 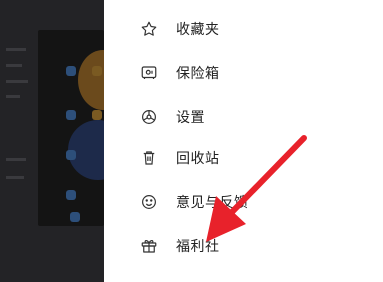 What do you see at coordinates (198, 30) in the screenshot?
I see `menu-item-label: 收藏夹` at bounding box center [198, 30].